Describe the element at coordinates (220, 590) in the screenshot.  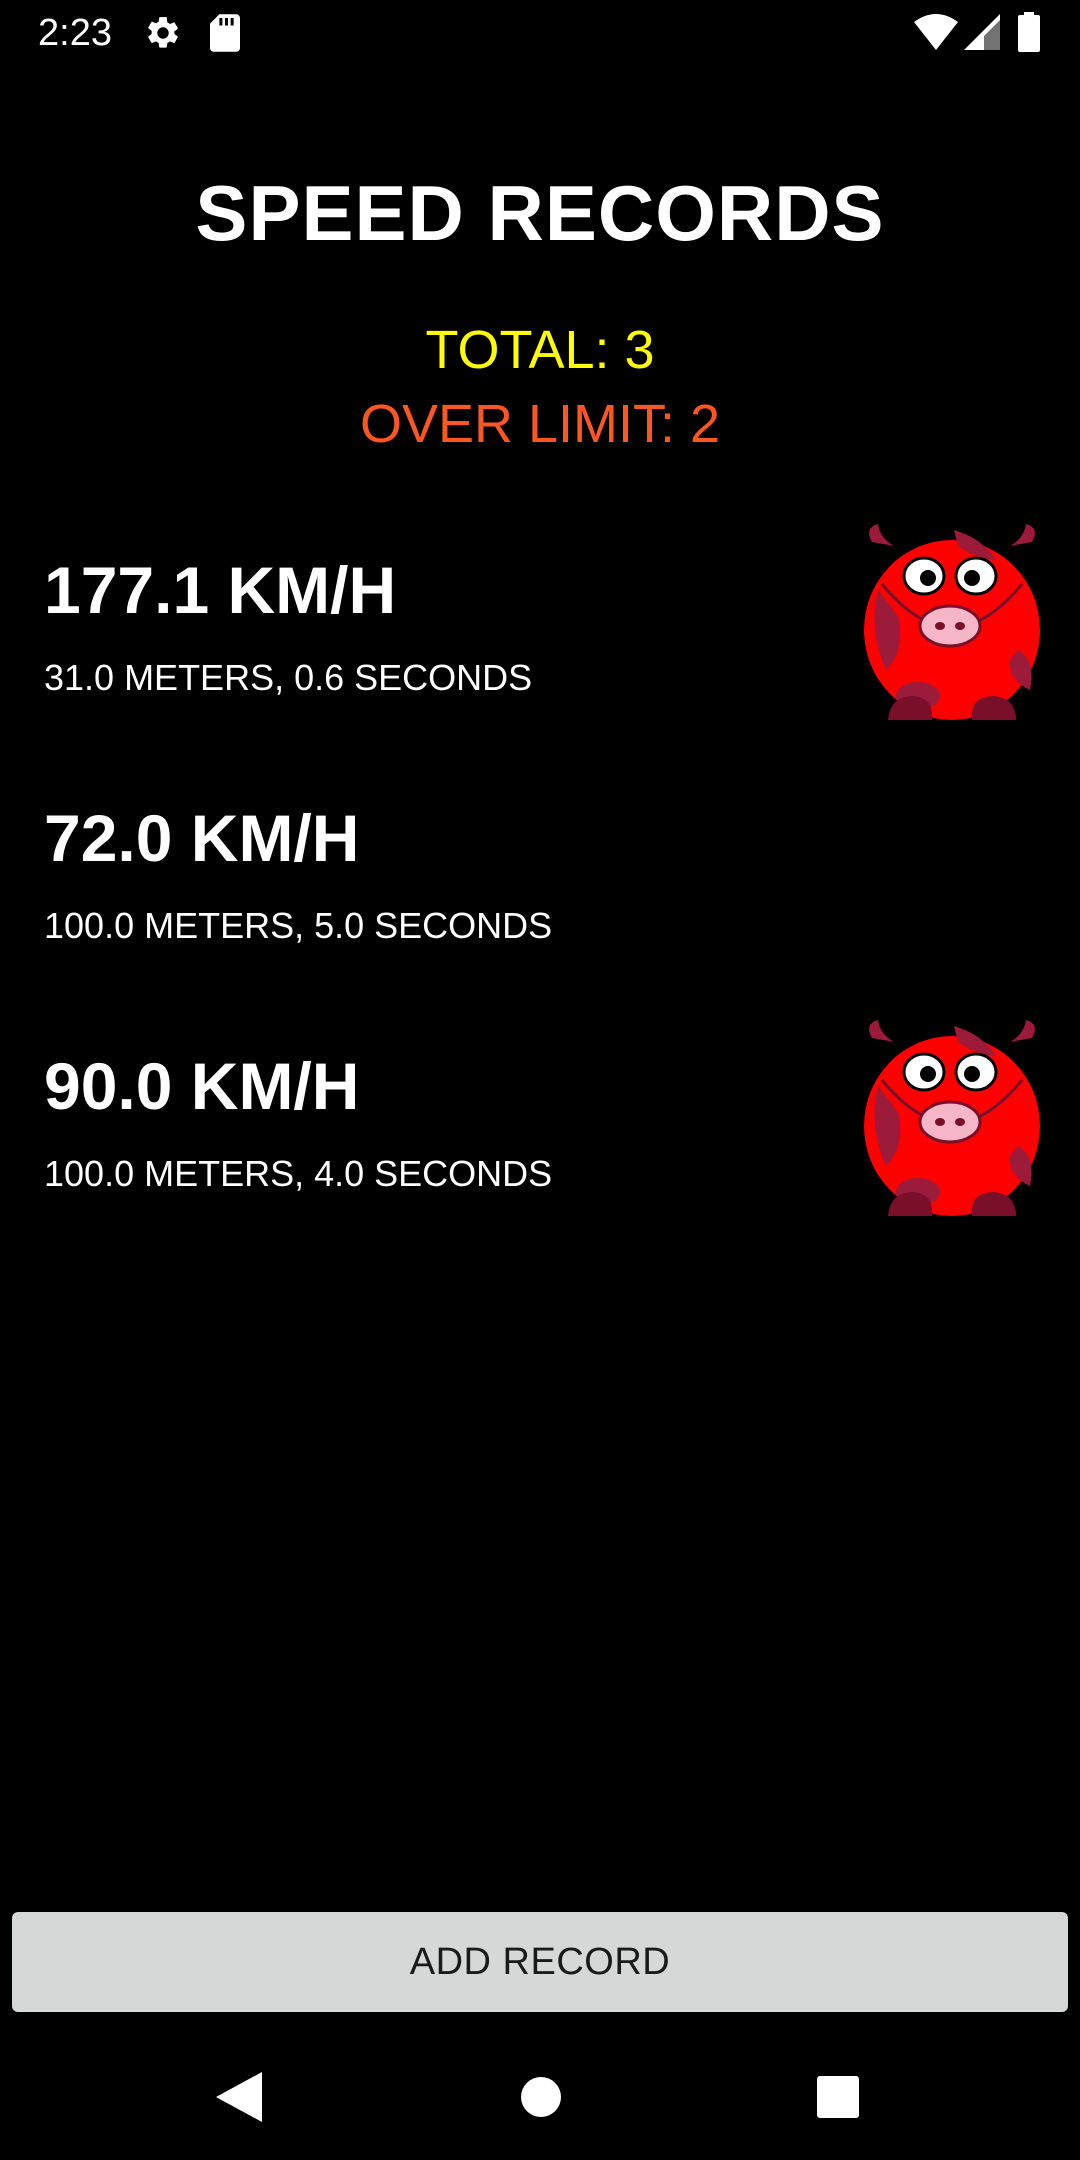
I see `record-speed: 177.1 KM/H` at that location.